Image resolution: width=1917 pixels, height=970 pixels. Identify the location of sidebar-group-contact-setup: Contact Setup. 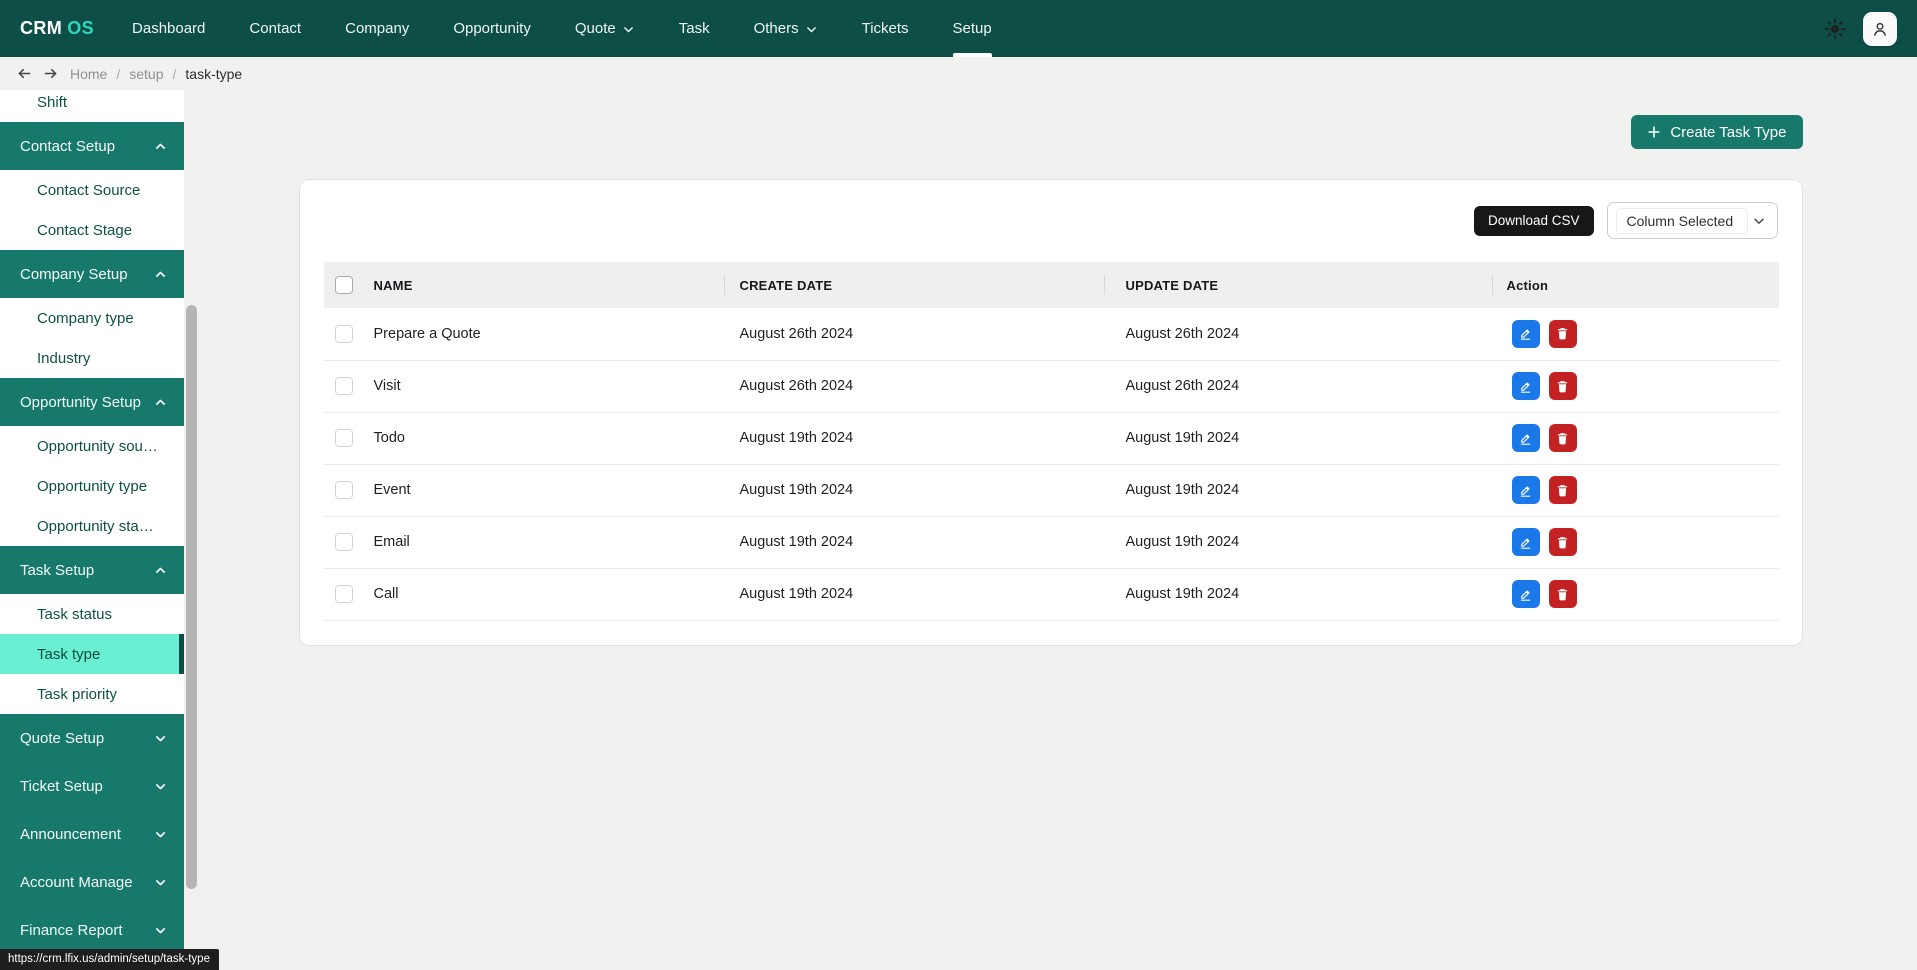
(92, 146).